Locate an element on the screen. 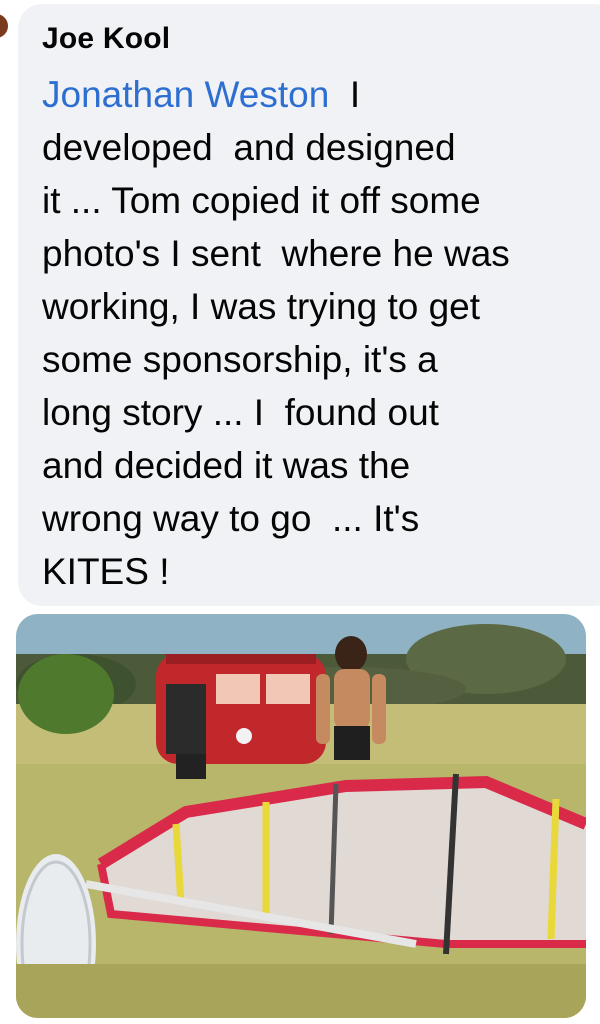 This screenshot has width=600, height=1024. comment-line-1: I is located at coordinates (345, 94).